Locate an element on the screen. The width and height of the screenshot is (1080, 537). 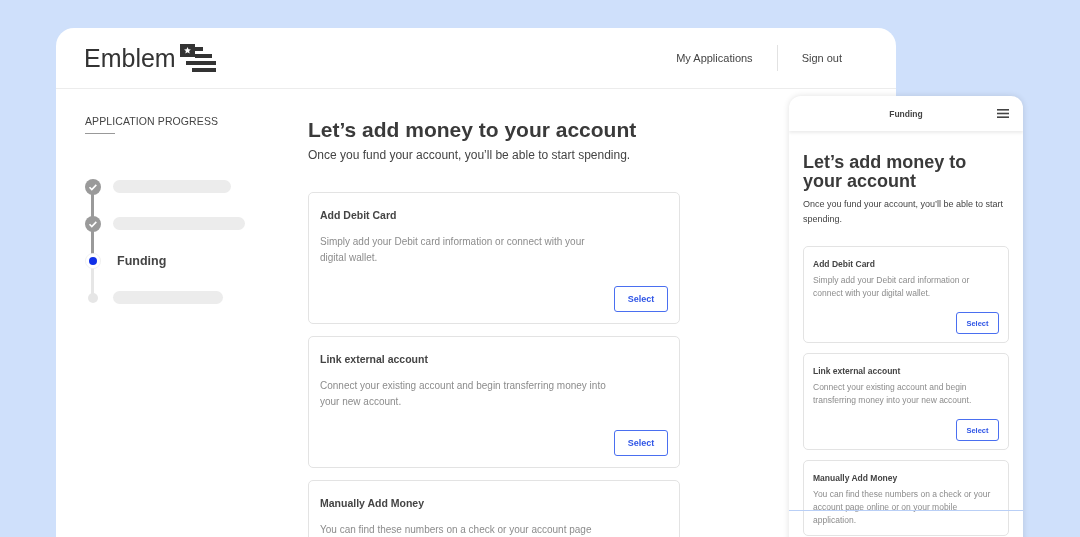
page-heading: Let’s add money to your account is located at coordinates (472, 130).